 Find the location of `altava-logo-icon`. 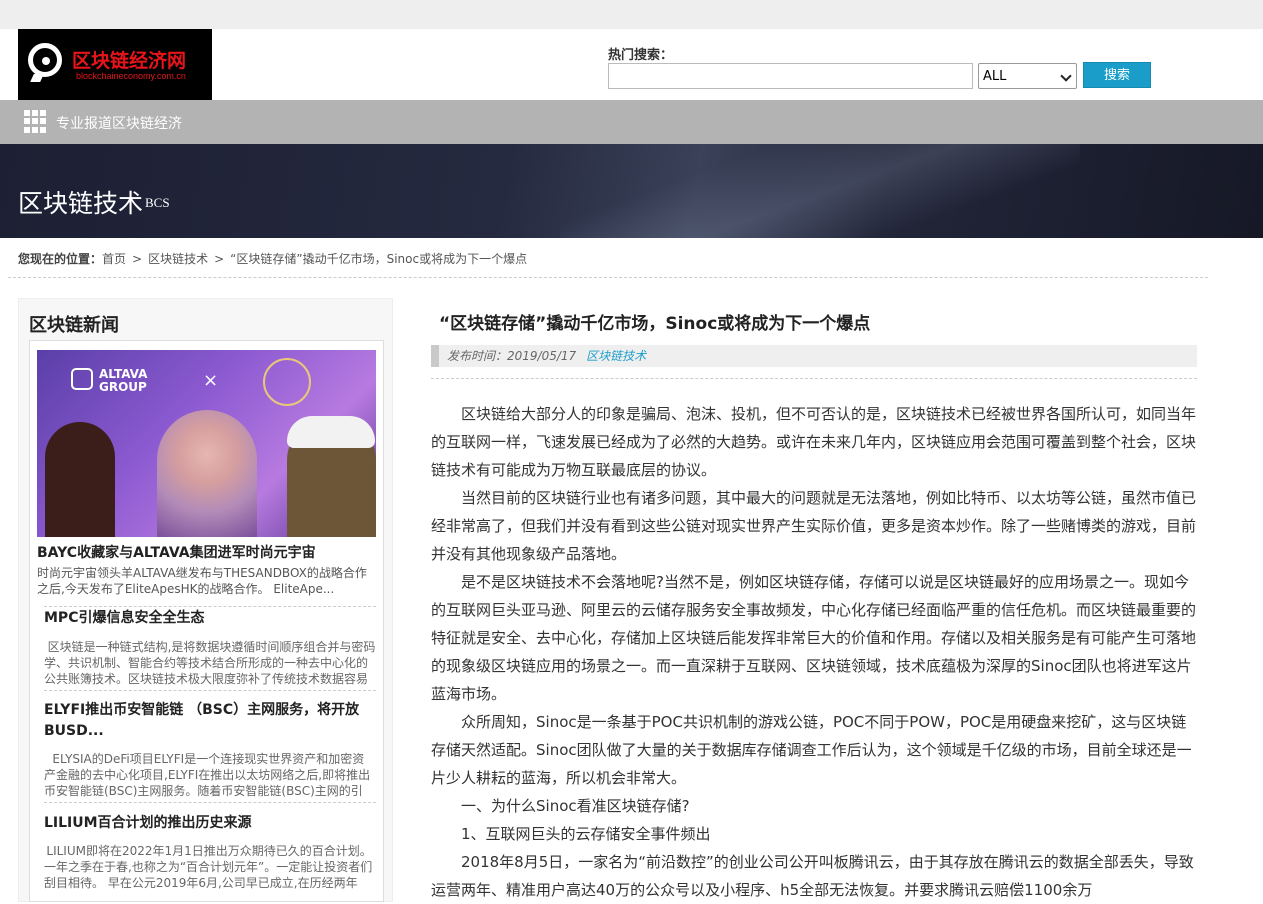

altava-logo-icon is located at coordinates (82, 379).